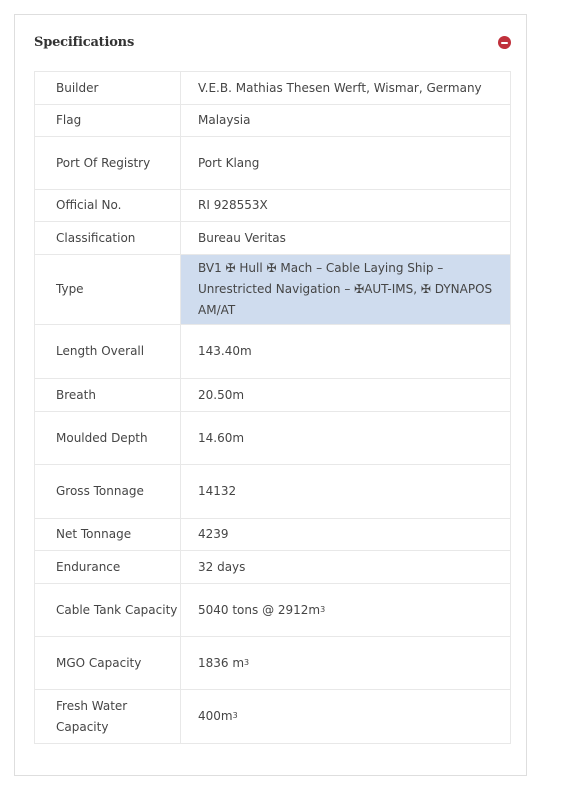  What do you see at coordinates (345, 238) in the screenshot?
I see `spec-value: Bureau Veritas` at bounding box center [345, 238].